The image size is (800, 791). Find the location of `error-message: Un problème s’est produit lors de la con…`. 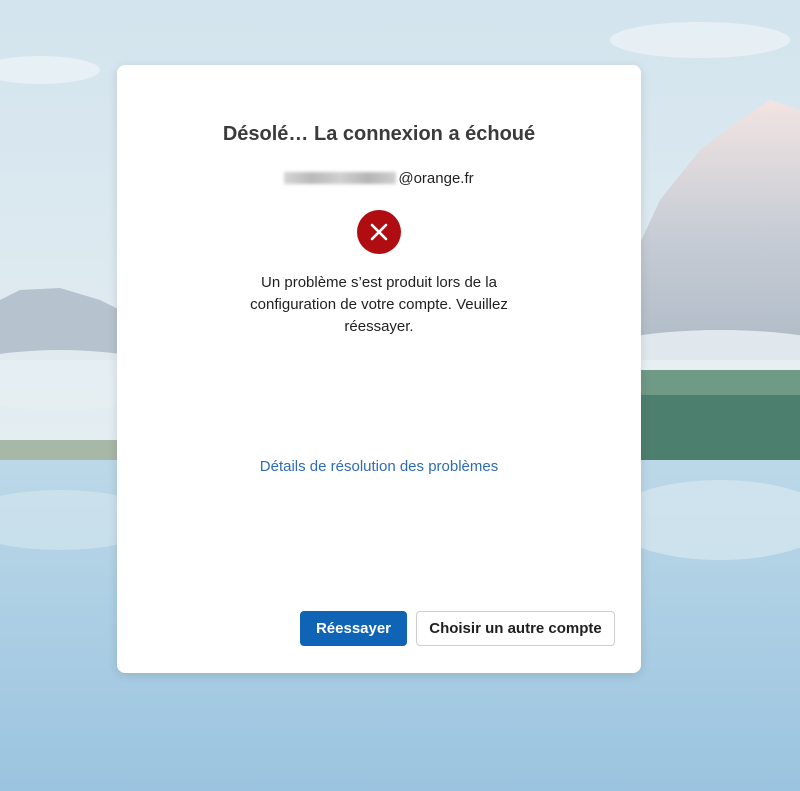

error-message: Un problème s’est produit lors de la con… is located at coordinates (379, 304).